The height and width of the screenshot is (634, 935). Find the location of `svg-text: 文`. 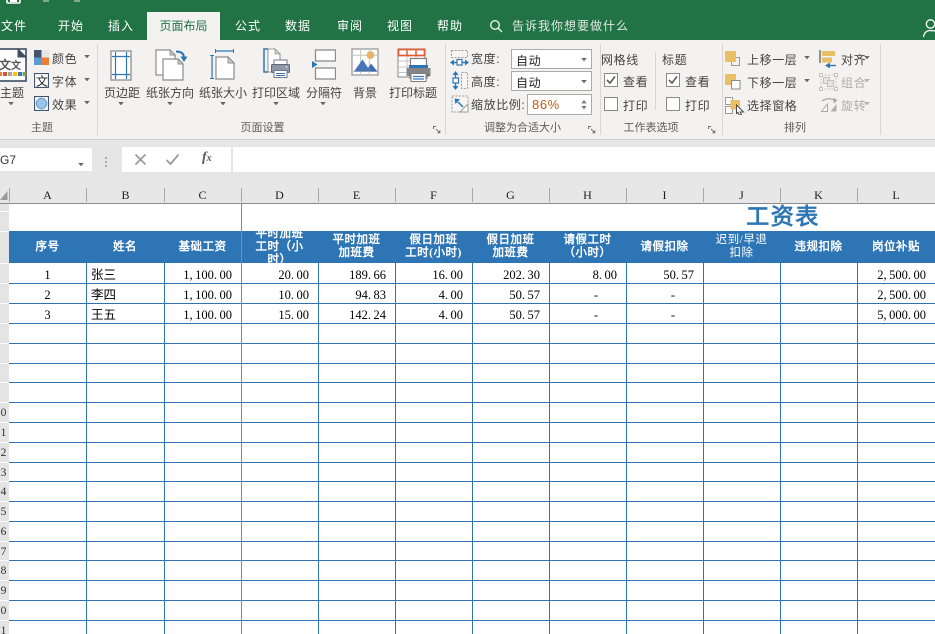

svg-text: 文 is located at coordinates (42, 81).